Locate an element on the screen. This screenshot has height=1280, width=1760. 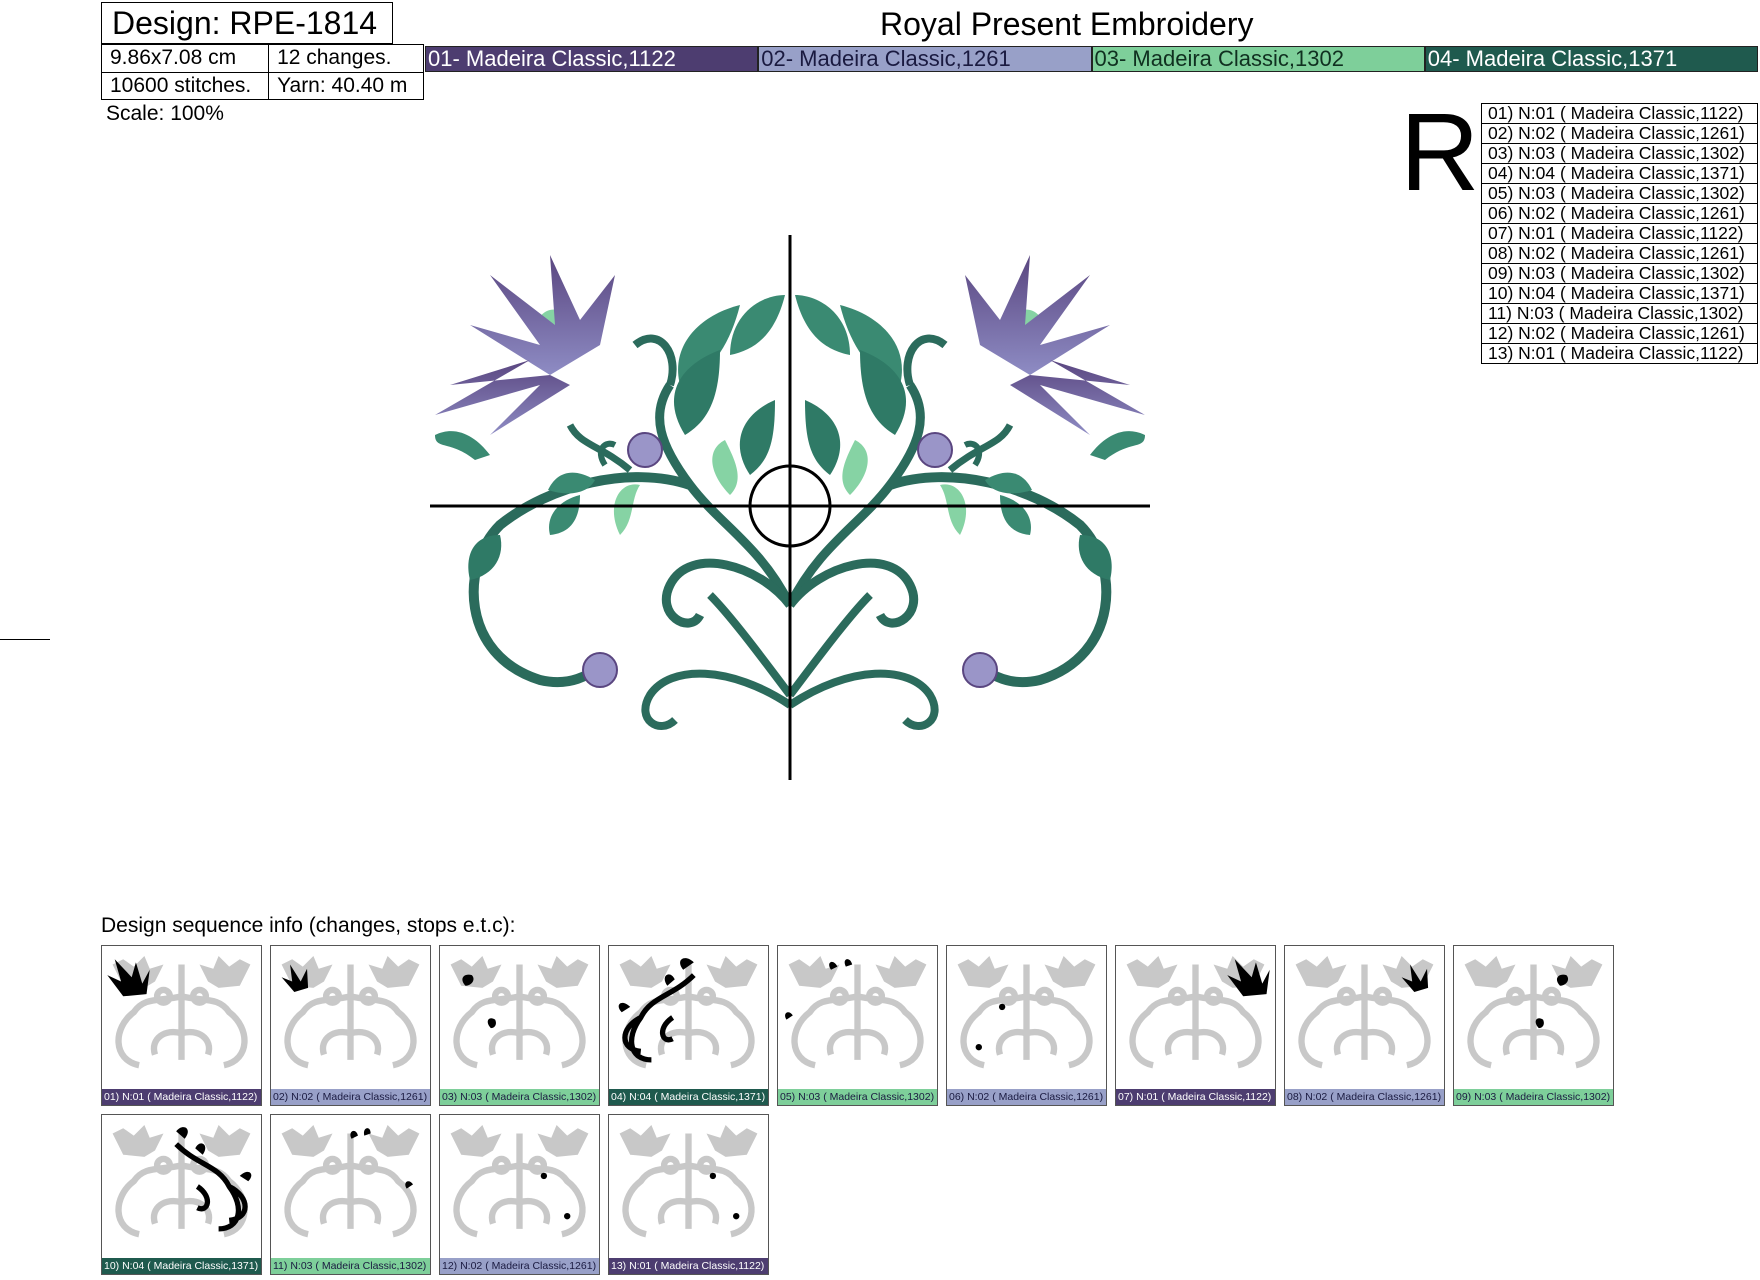
sequence-row-label: 11) N:03 ( Madeira Classic,1302) is located at coordinates (1619, 313).